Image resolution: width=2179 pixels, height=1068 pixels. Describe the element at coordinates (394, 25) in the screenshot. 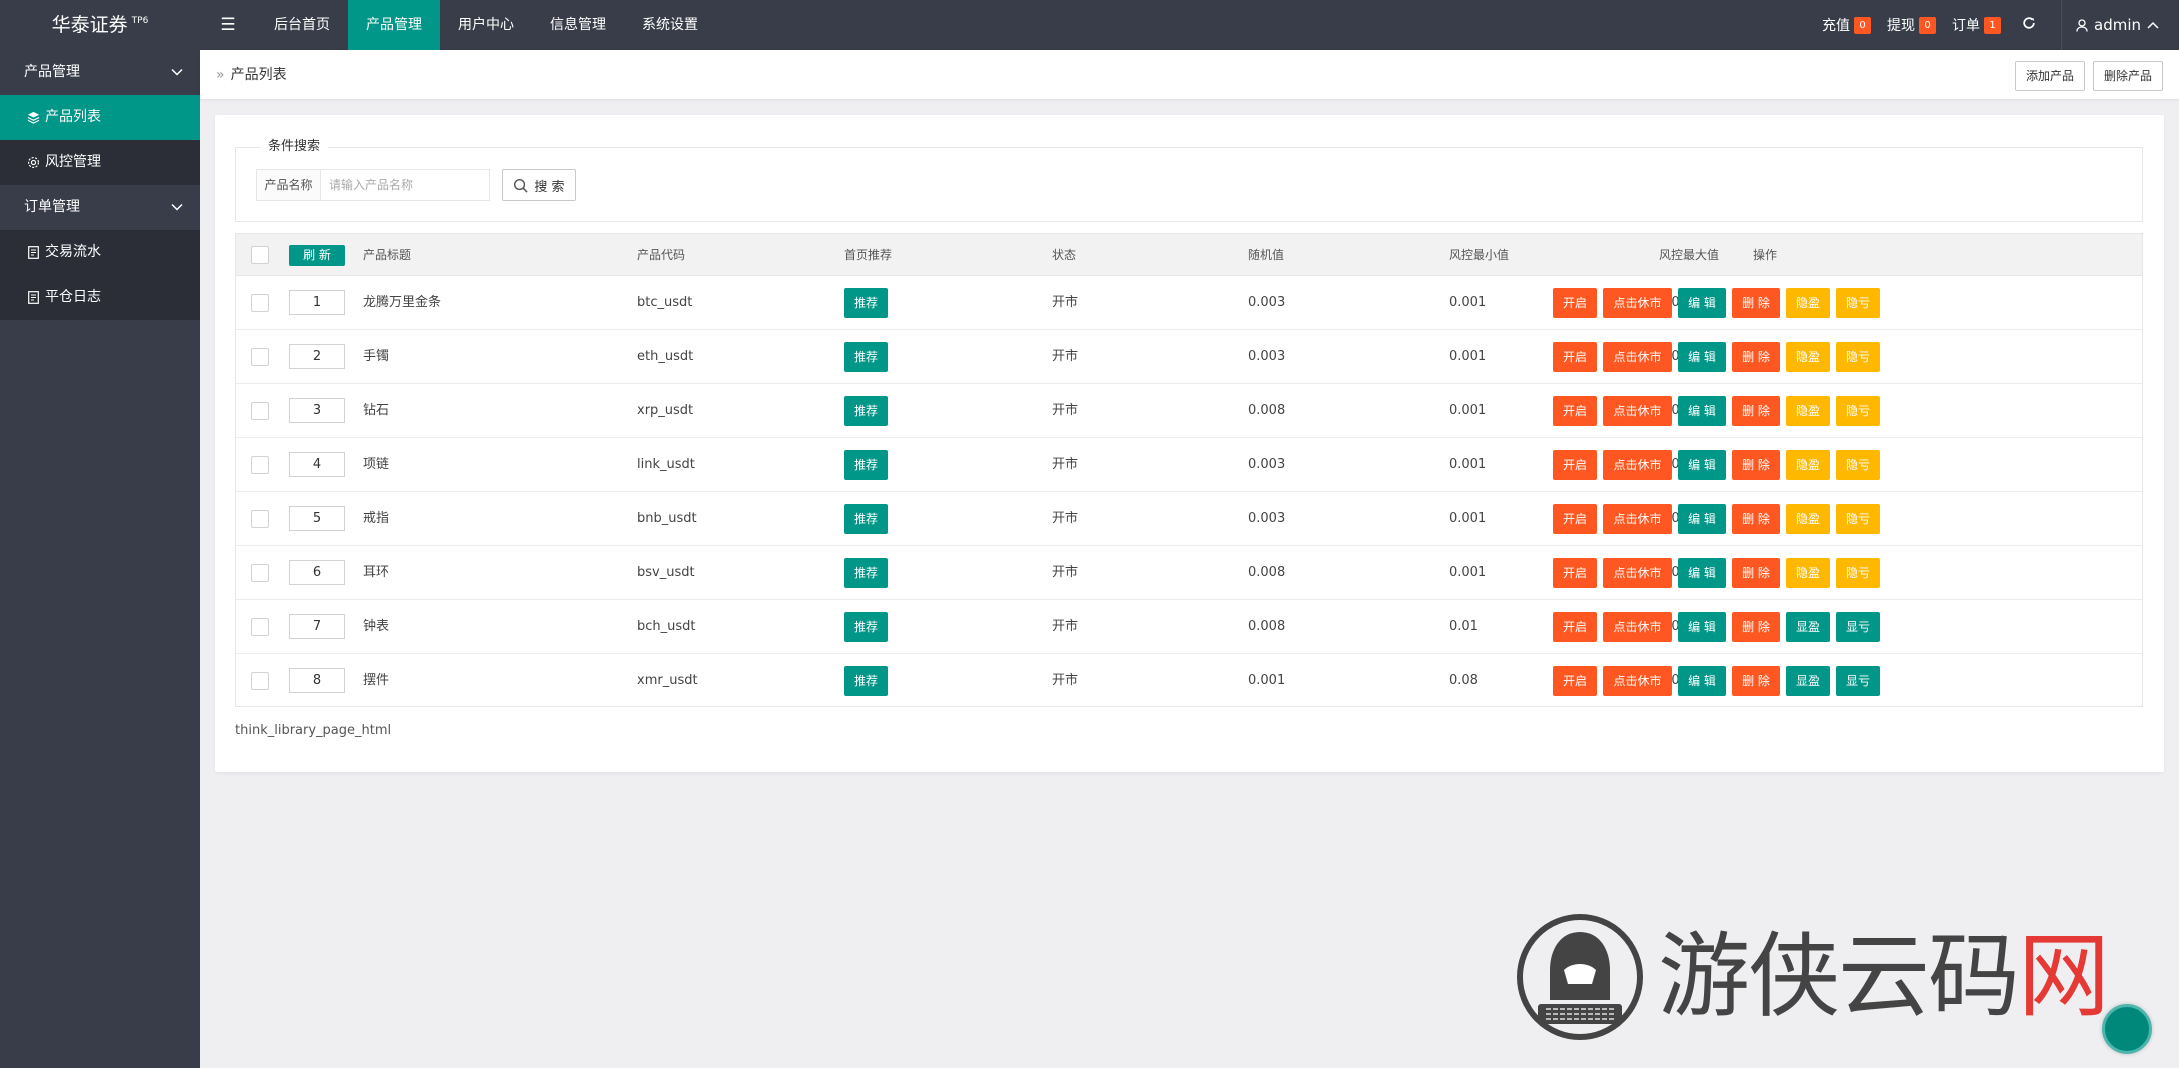

I see `nav-item-products: 产品管理` at that location.